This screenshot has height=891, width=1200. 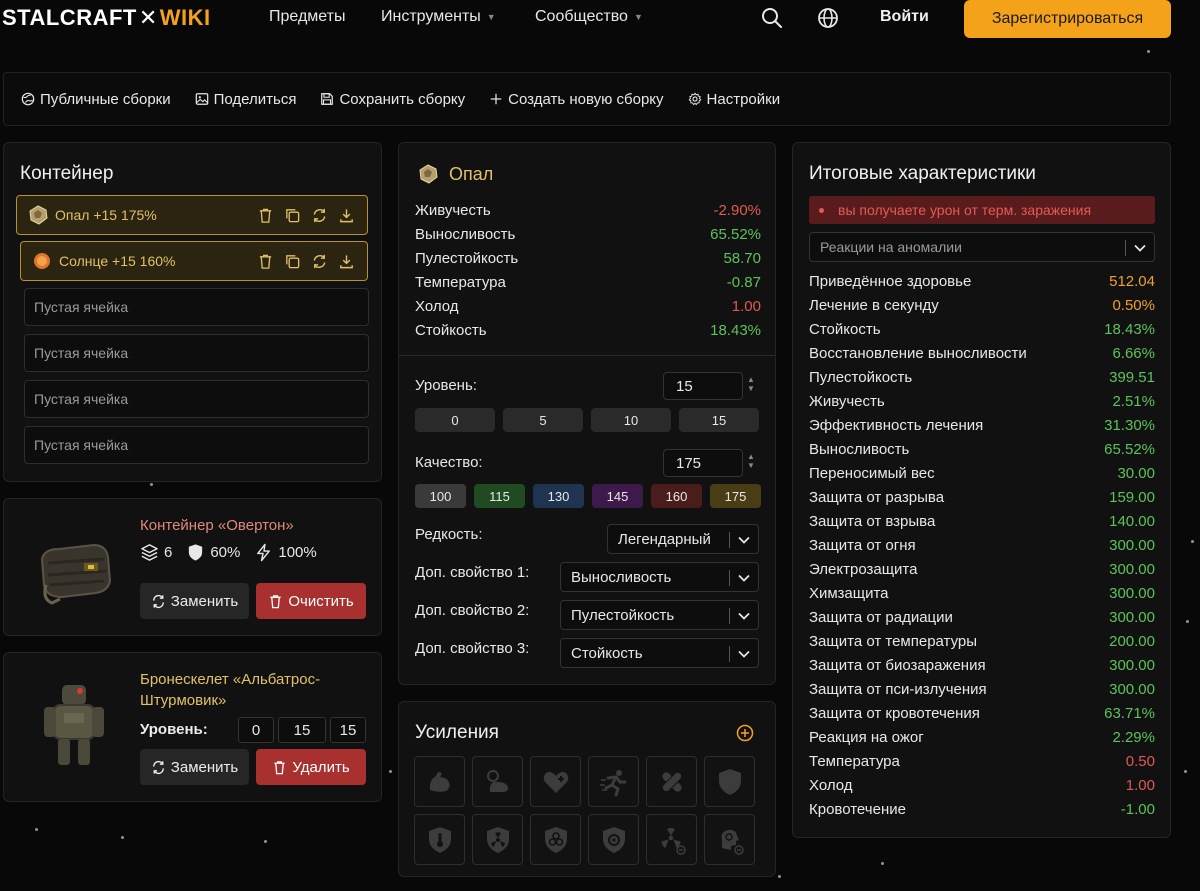 What do you see at coordinates (631, 420) in the screenshot?
I see `level-chip: 10` at bounding box center [631, 420].